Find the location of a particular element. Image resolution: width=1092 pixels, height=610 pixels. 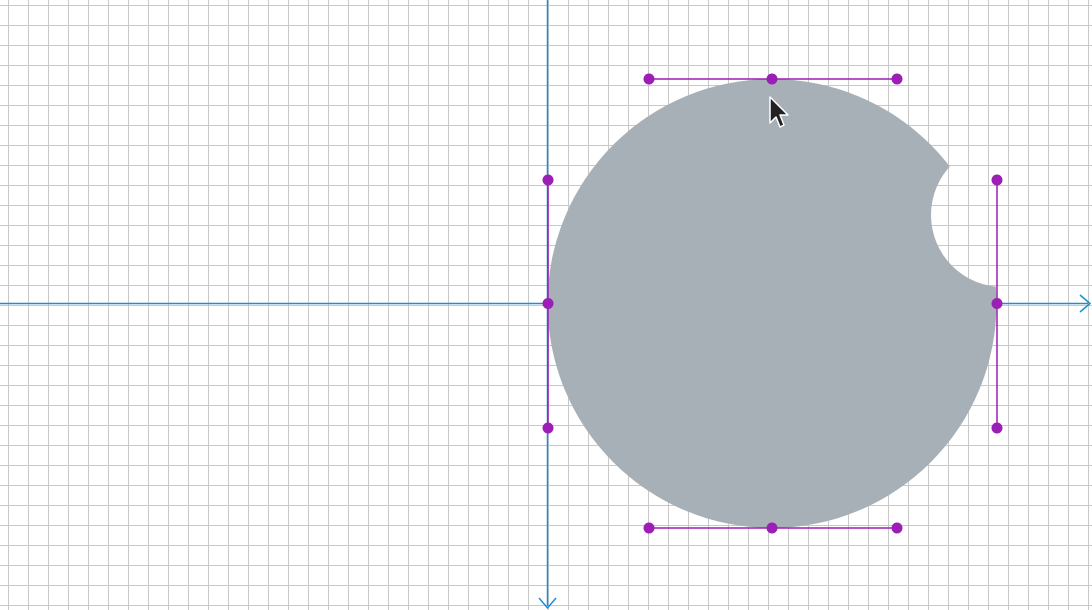

control-handle-left-middle is located at coordinates (548, 303).